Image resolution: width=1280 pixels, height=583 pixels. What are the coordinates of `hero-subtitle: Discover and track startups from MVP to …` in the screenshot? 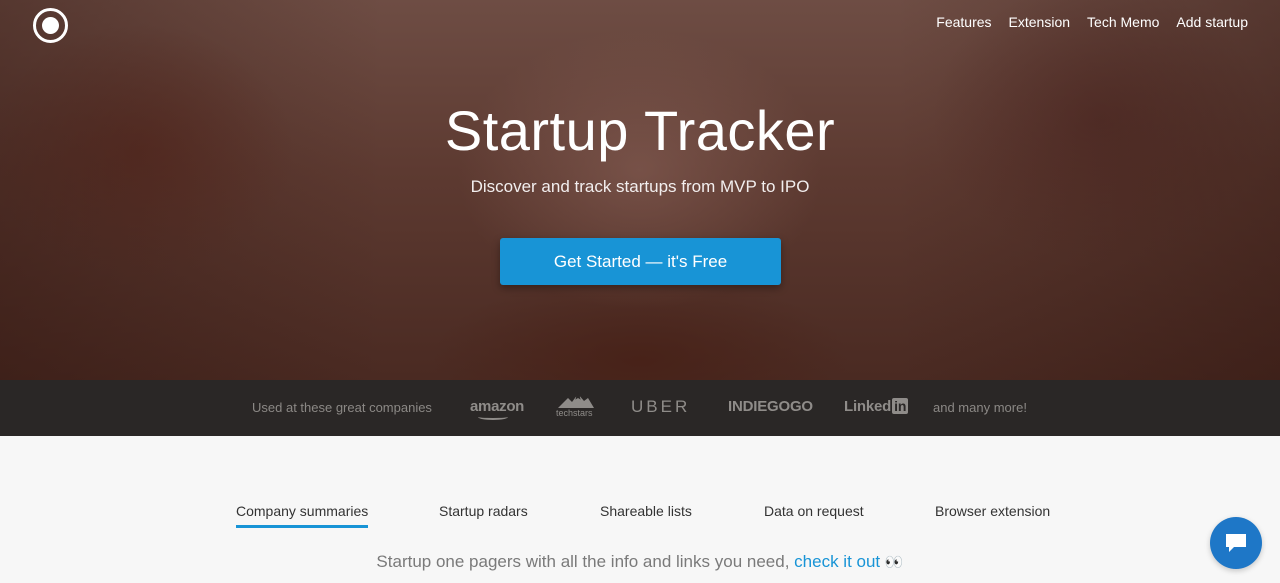 It's located at (640, 186).